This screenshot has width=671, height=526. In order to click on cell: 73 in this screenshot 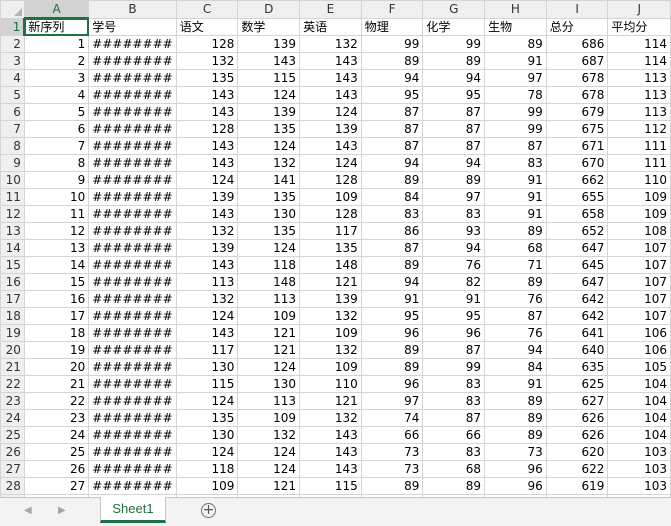, I will do `click(392, 452)`.